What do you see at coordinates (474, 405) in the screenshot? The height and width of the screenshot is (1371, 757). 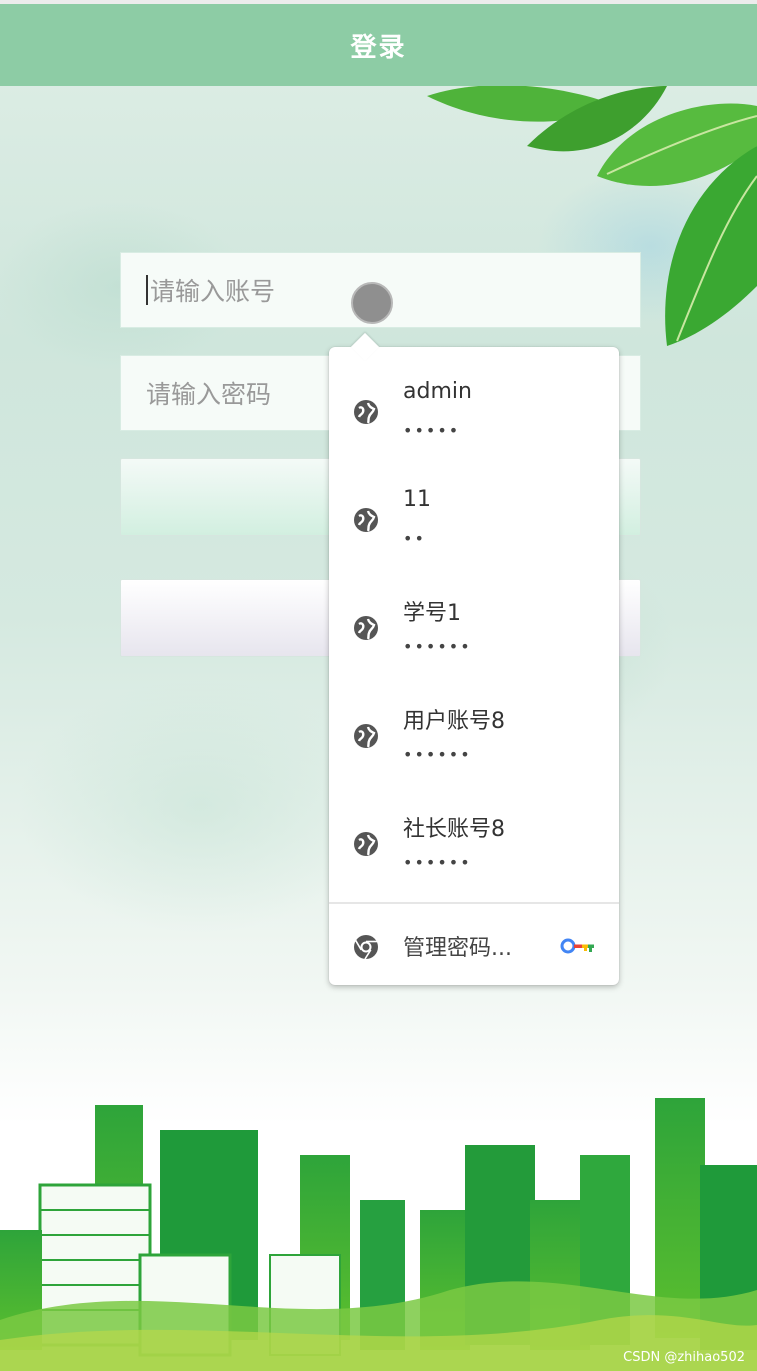 I see `saved-account-item: admin •••••` at bounding box center [474, 405].